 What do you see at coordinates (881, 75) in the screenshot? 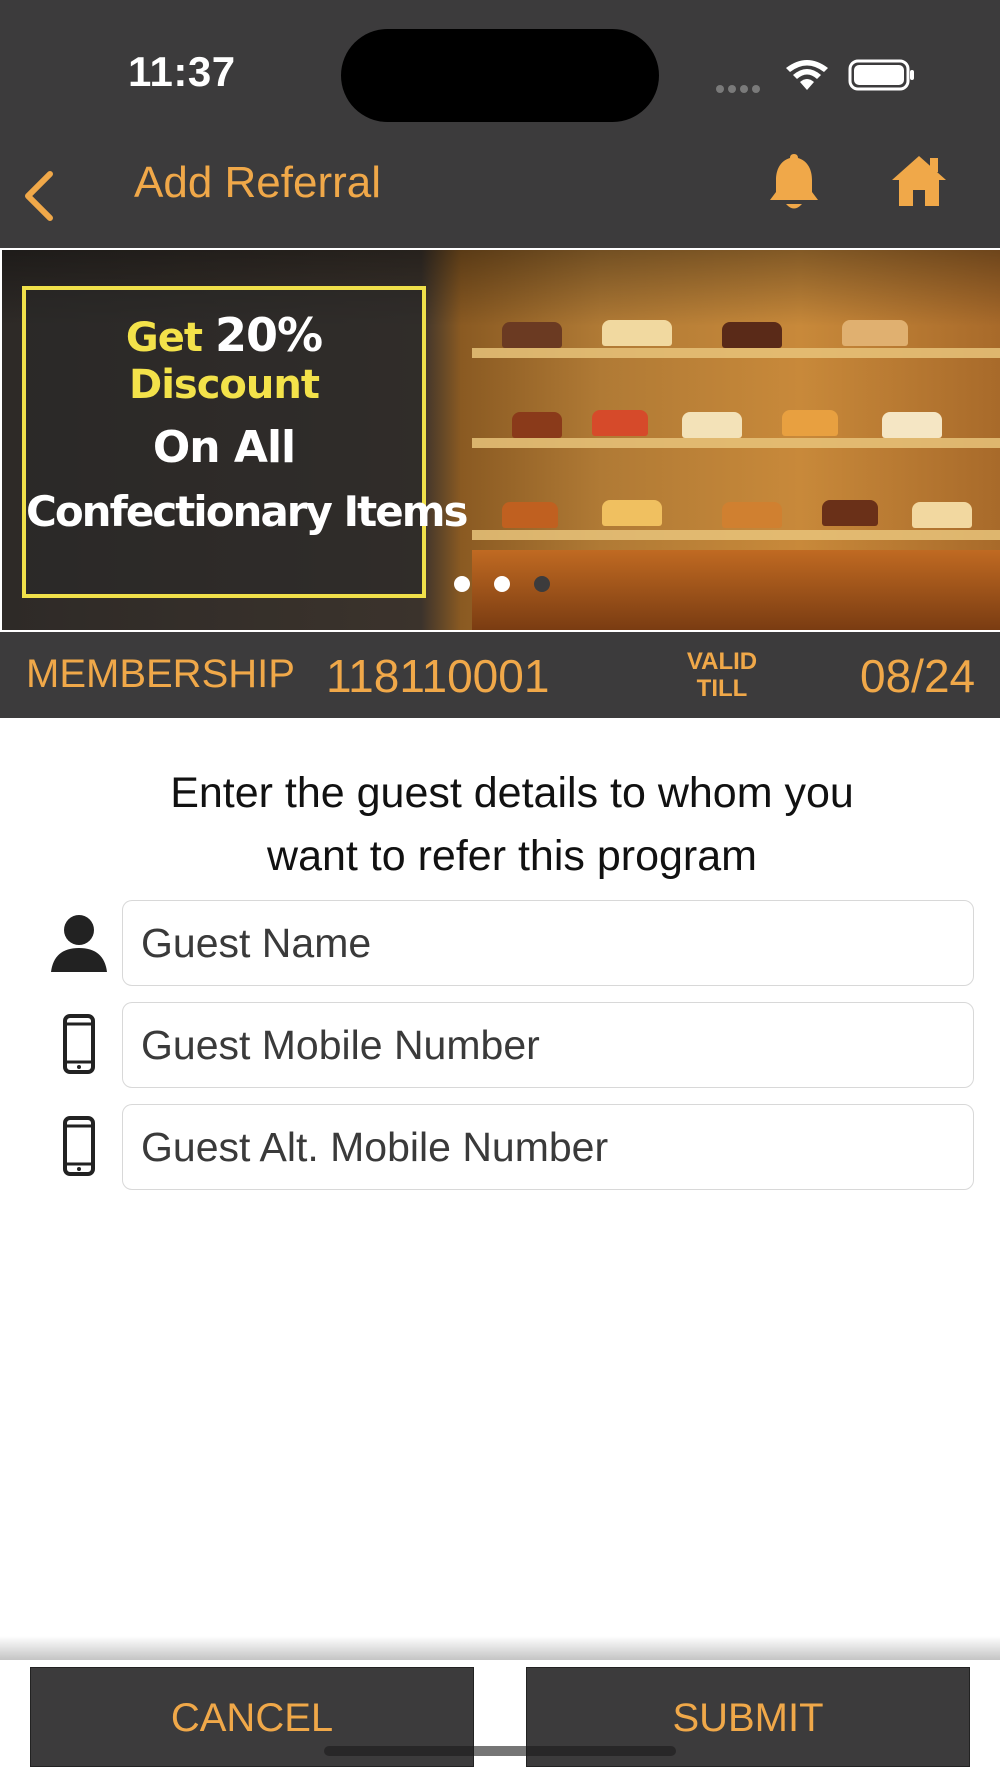
I see `battery-icon` at bounding box center [881, 75].